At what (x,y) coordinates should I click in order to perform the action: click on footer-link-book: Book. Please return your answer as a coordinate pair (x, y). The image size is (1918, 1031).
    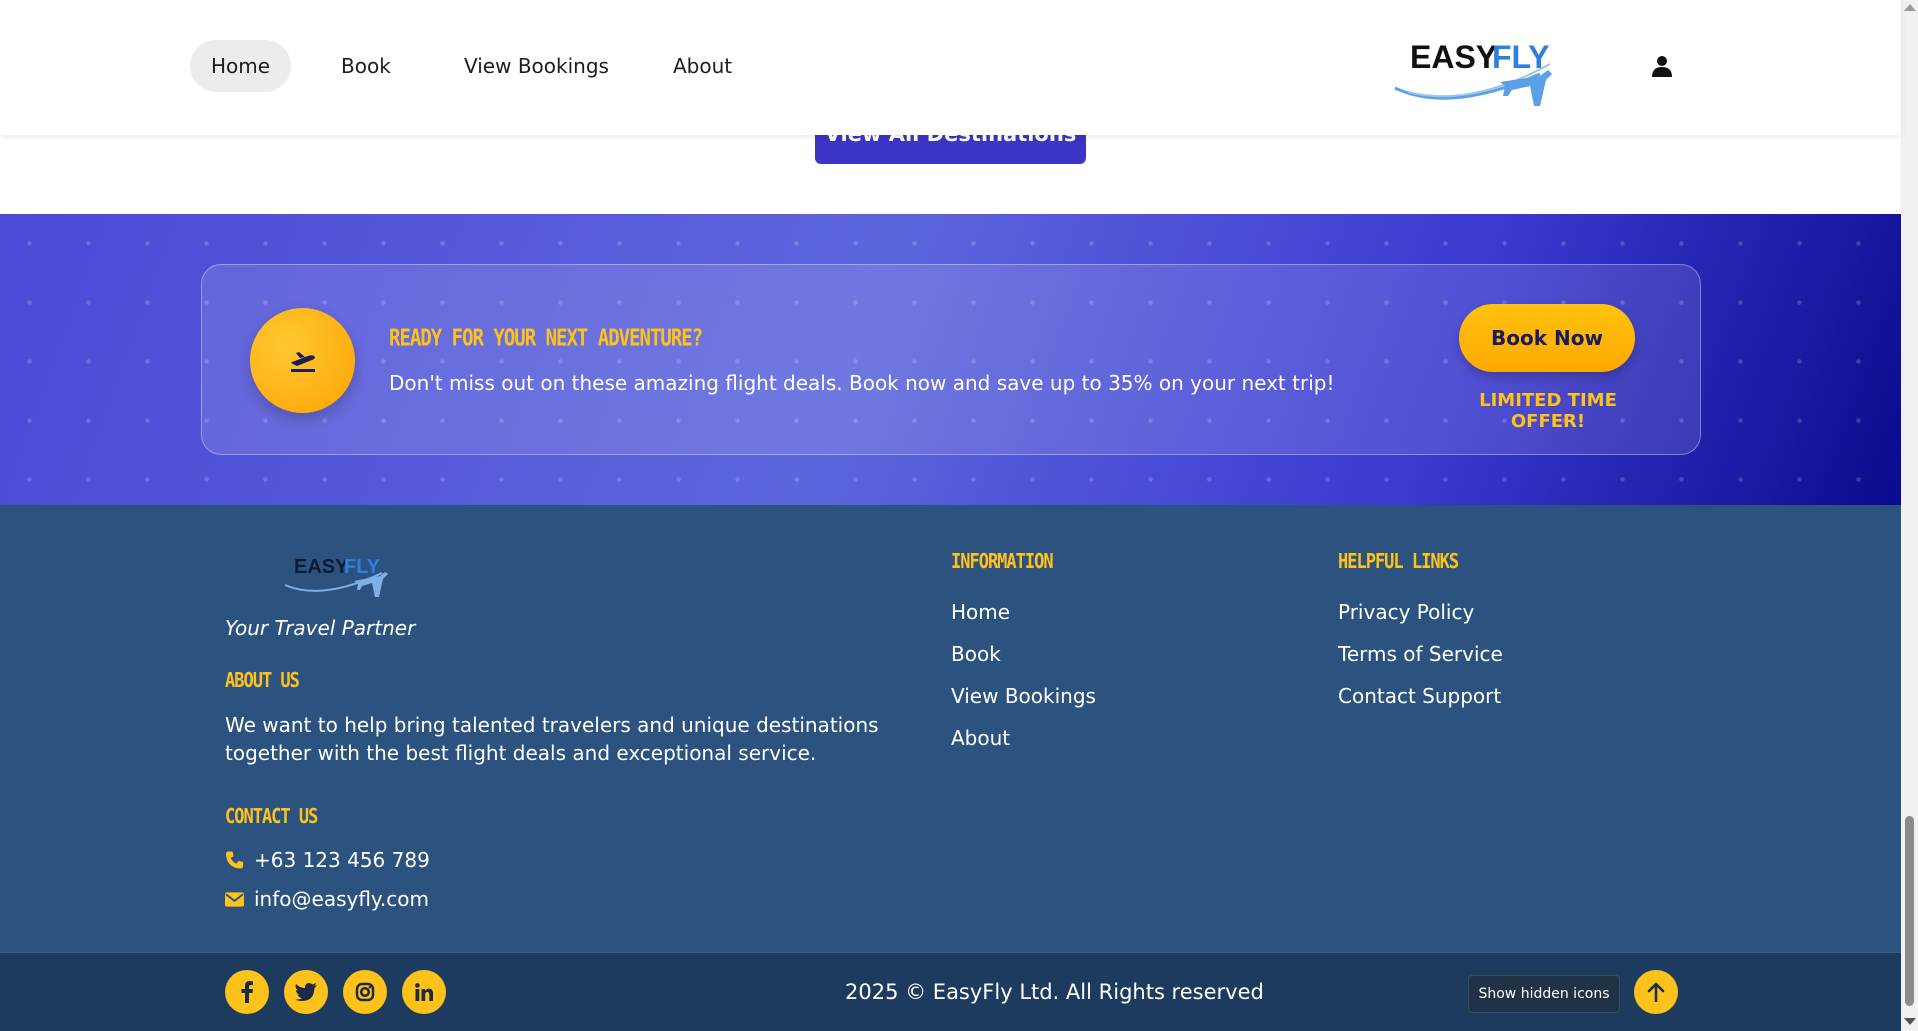
    Looking at the image, I should click on (976, 654).